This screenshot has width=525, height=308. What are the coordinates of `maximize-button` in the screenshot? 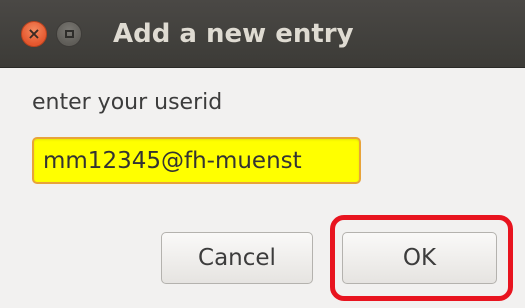 It's located at (69, 34).